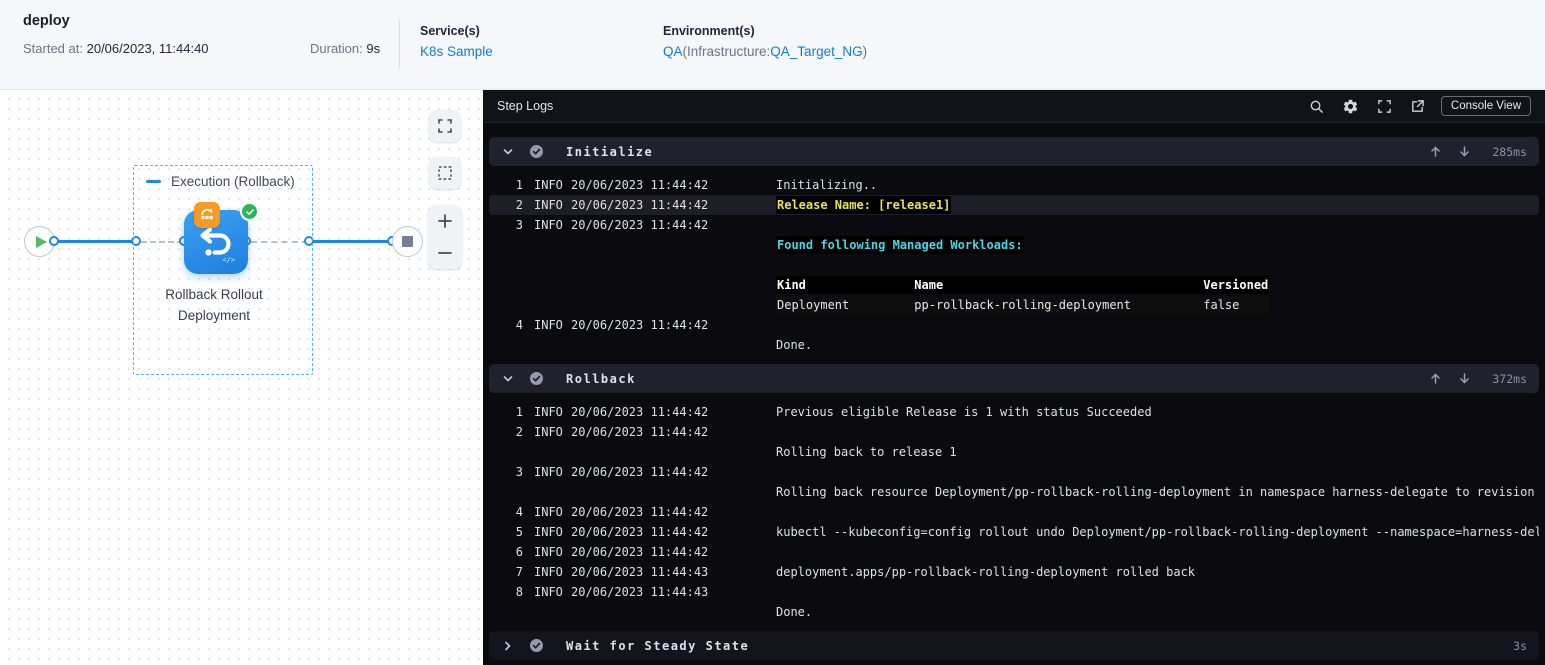 The width and height of the screenshot is (1545, 665). Describe the element at coordinates (456, 51) in the screenshot. I see `service-link: K8s Sample` at that location.